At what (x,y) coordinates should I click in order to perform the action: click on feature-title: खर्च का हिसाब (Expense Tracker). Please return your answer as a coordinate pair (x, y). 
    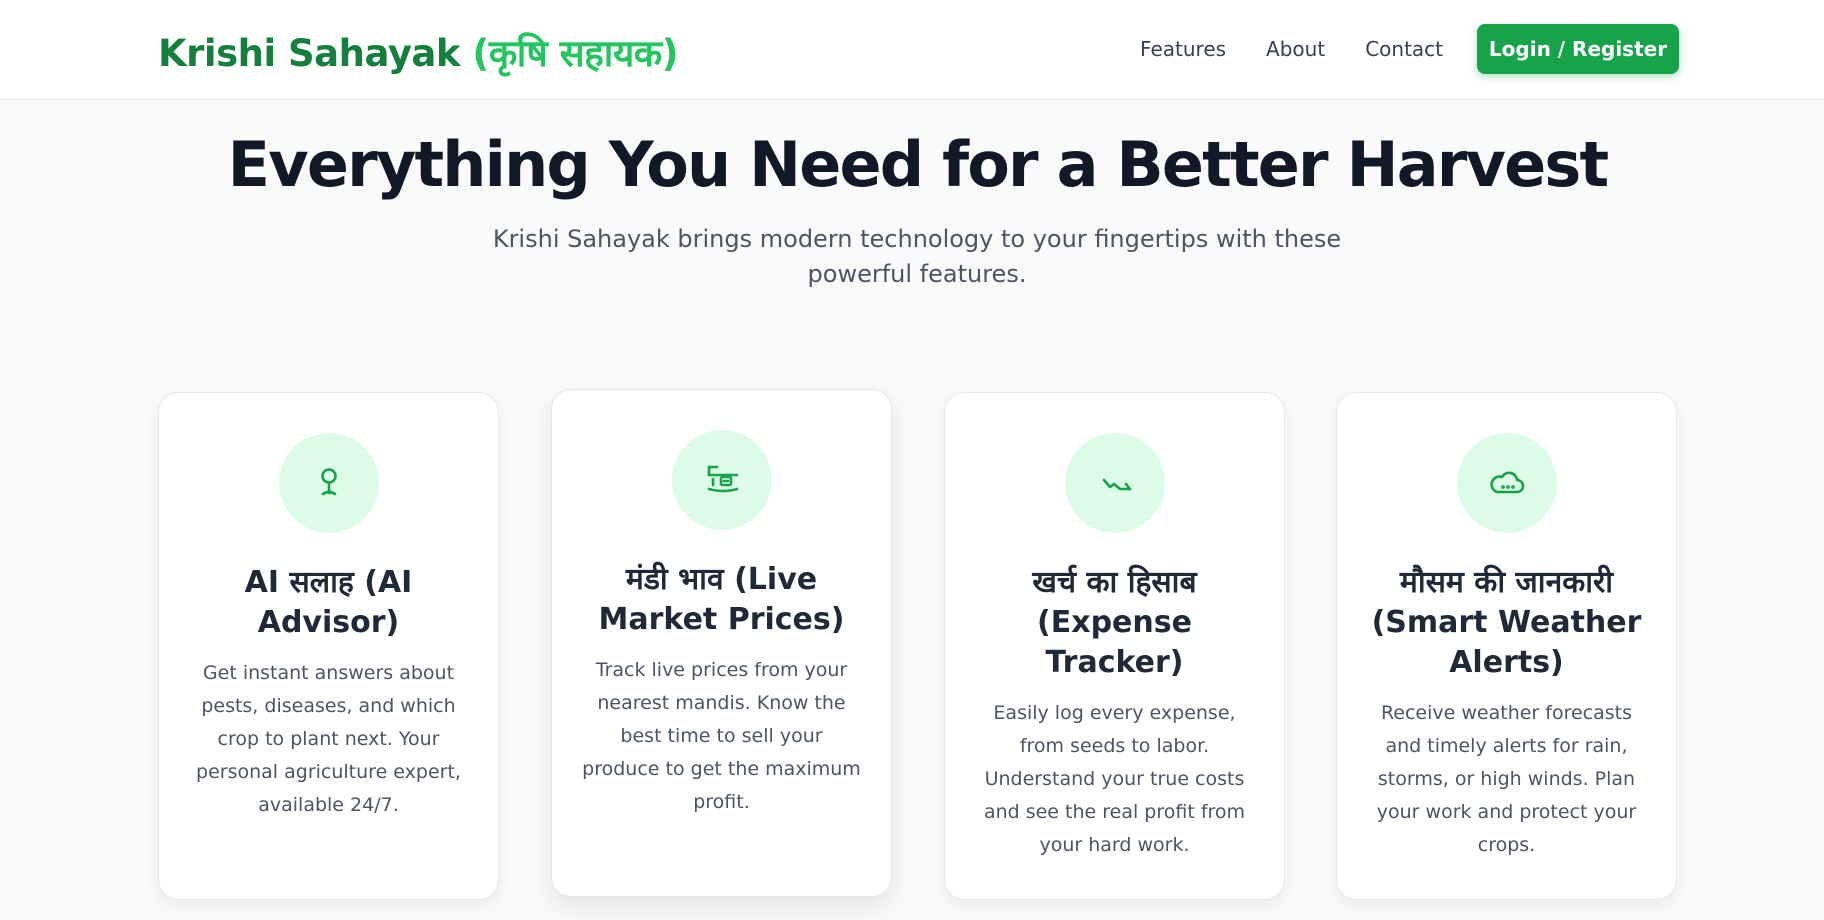
    Looking at the image, I should click on (1114, 622).